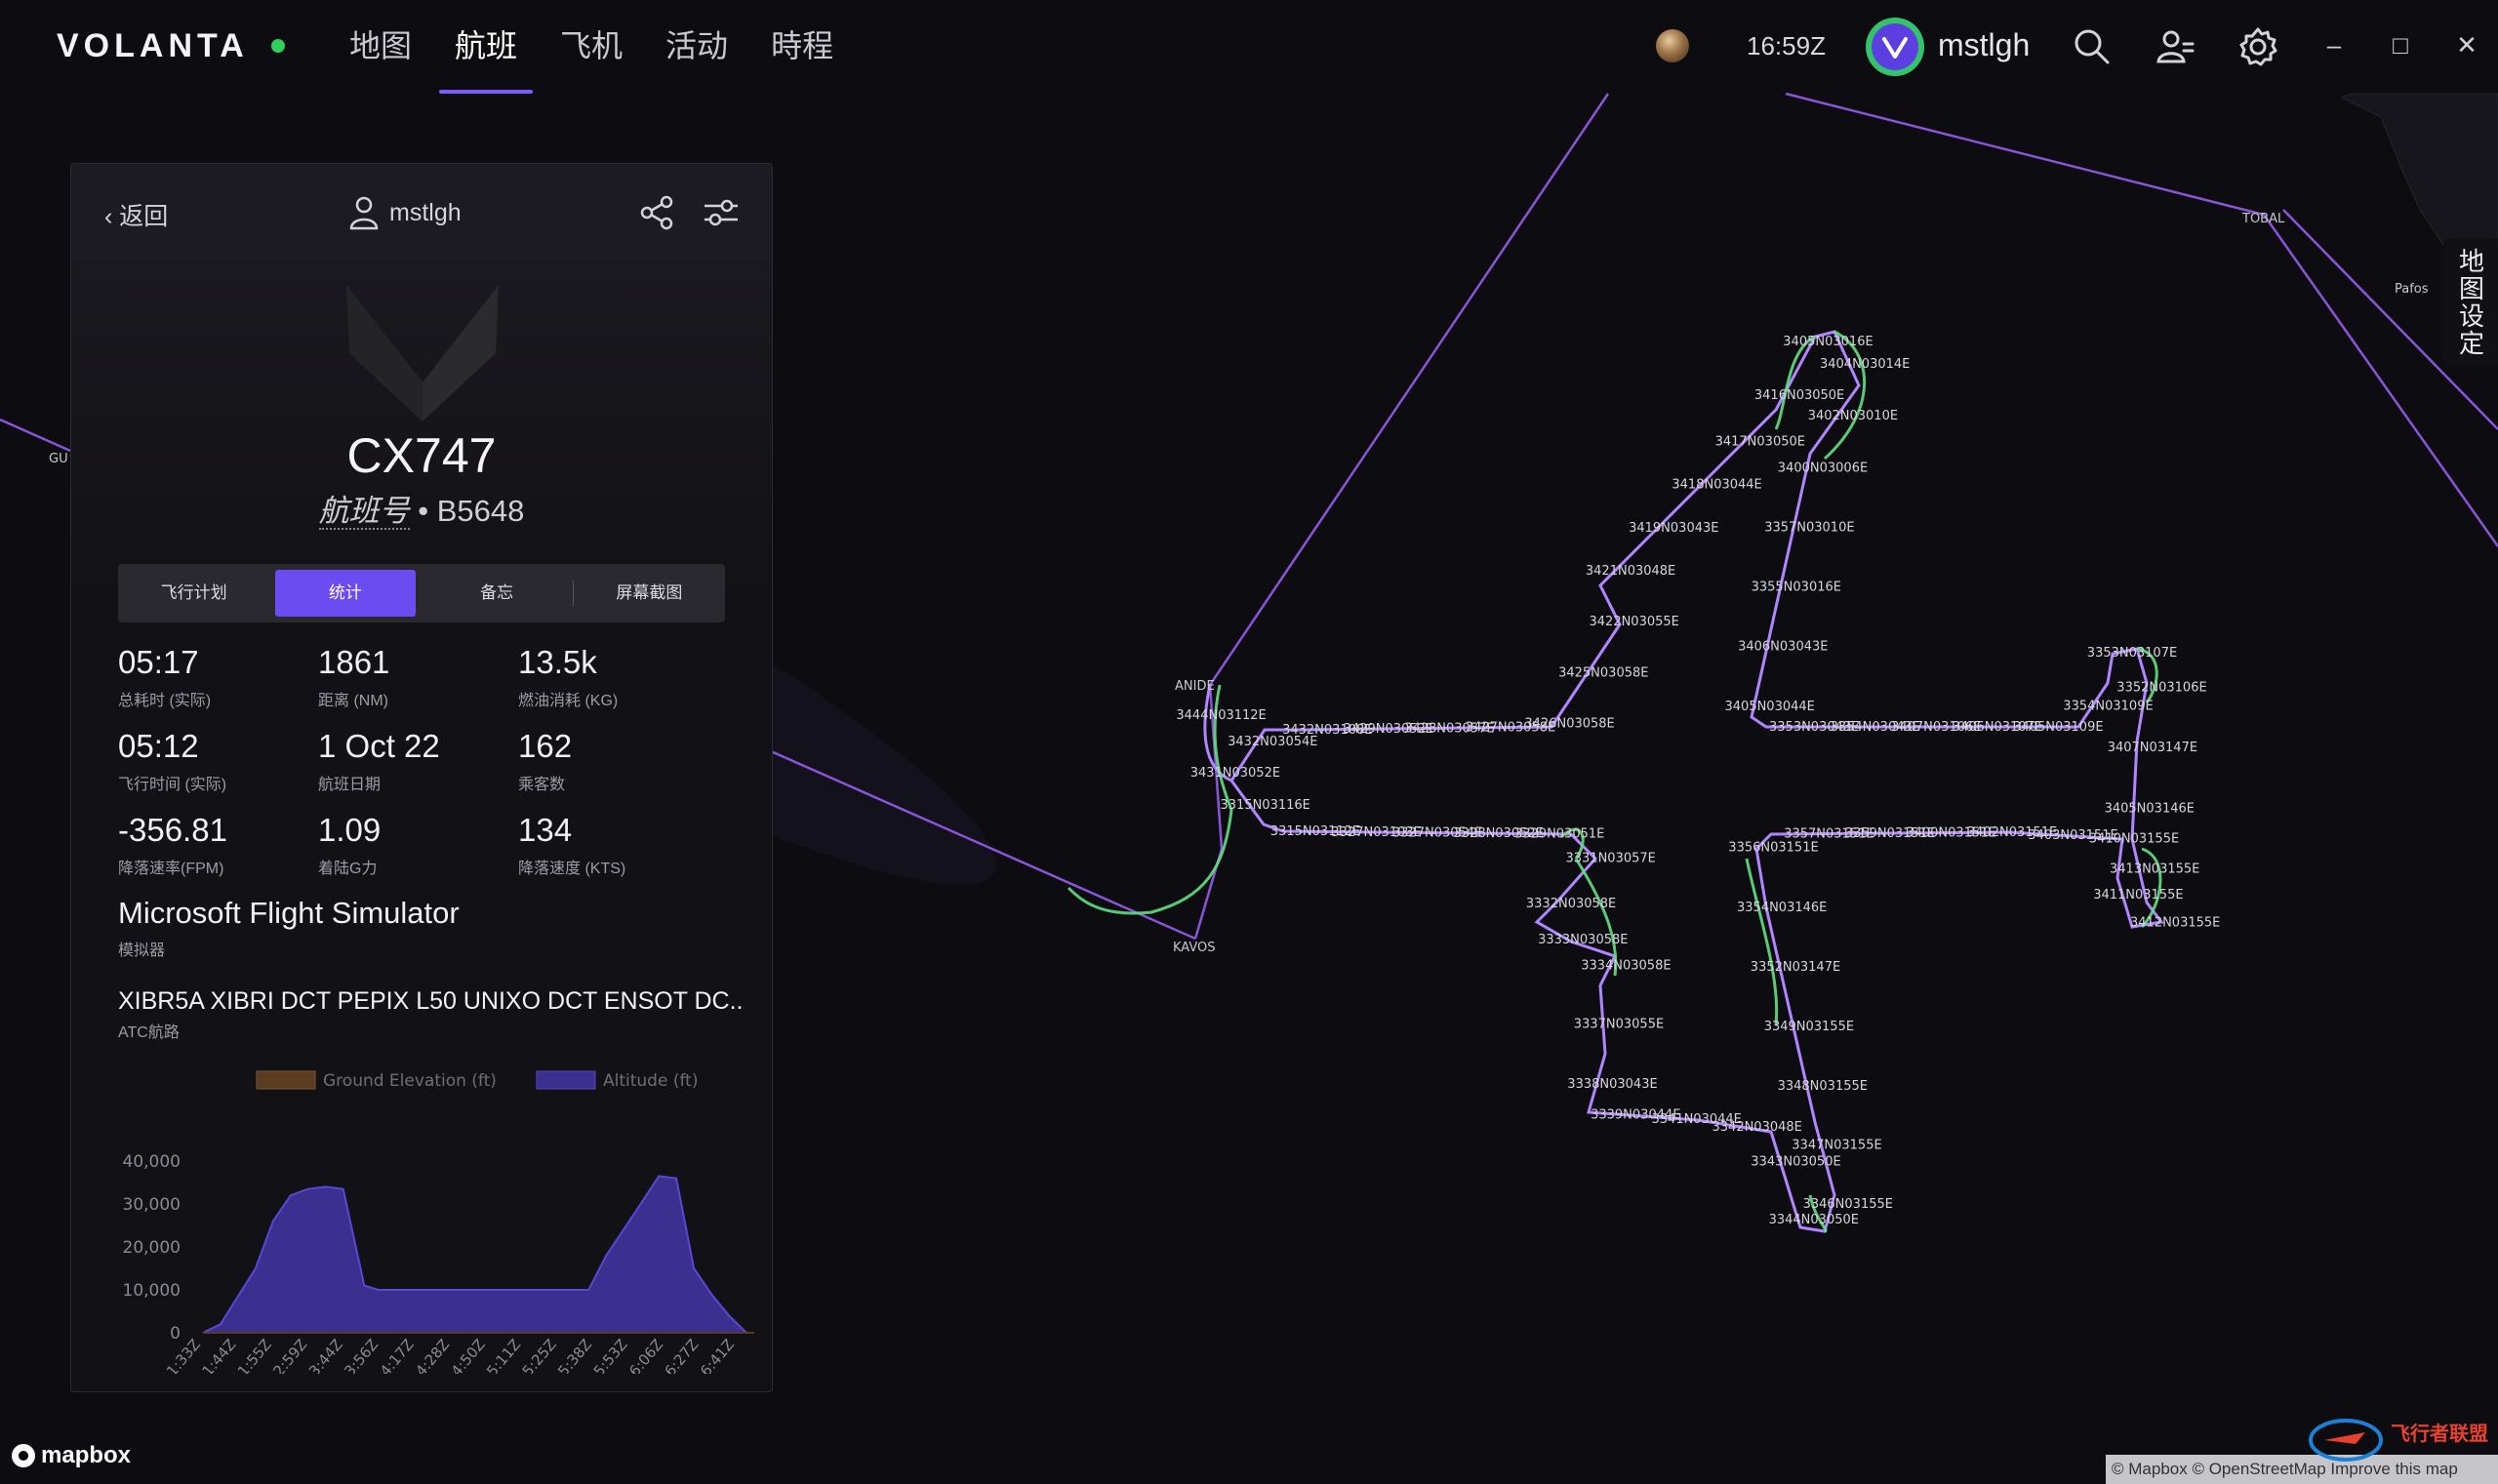 The height and width of the screenshot is (1484, 2498). Describe the element at coordinates (152, 1205) in the screenshot. I see `y-tick-label: 30,000` at that location.